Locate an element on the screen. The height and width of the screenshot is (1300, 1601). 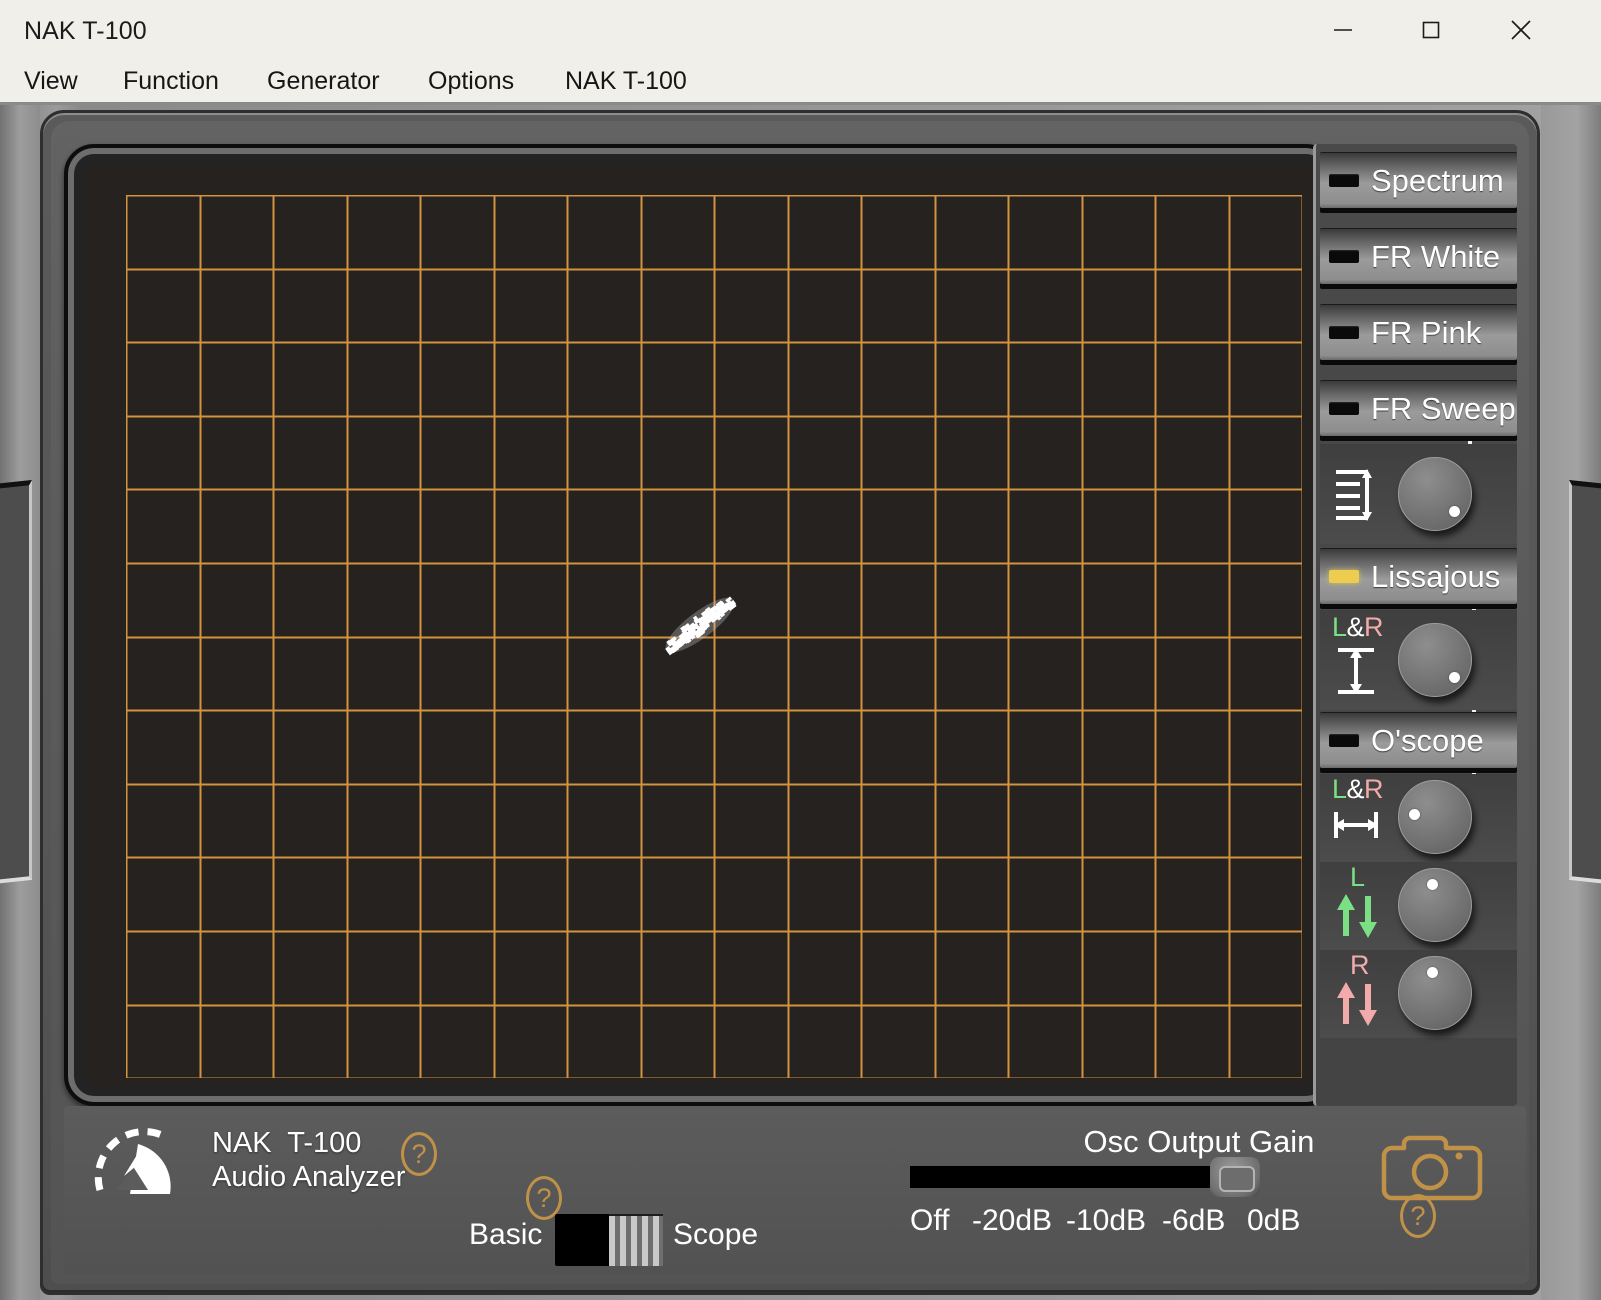
scope-right-channel-label: R is located at coordinates (1360, 965).